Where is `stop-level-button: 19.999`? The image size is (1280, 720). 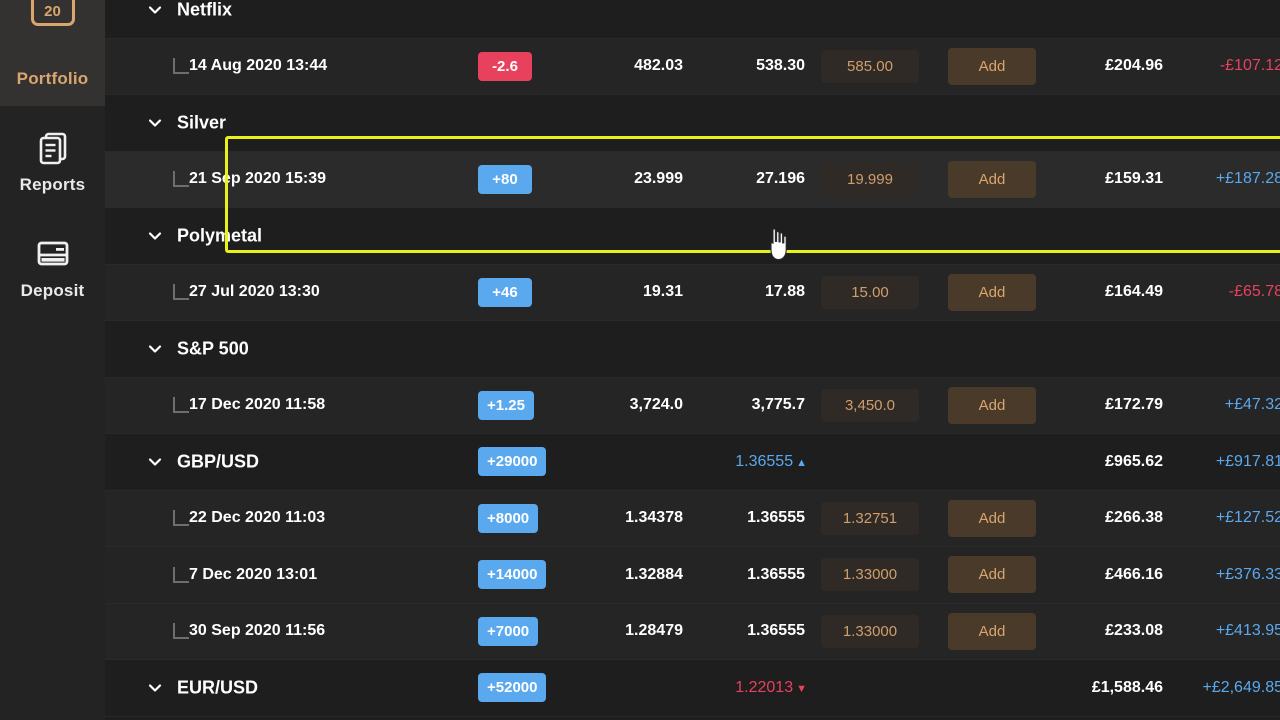
stop-level-button: 19.999 is located at coordinates (870, 179).